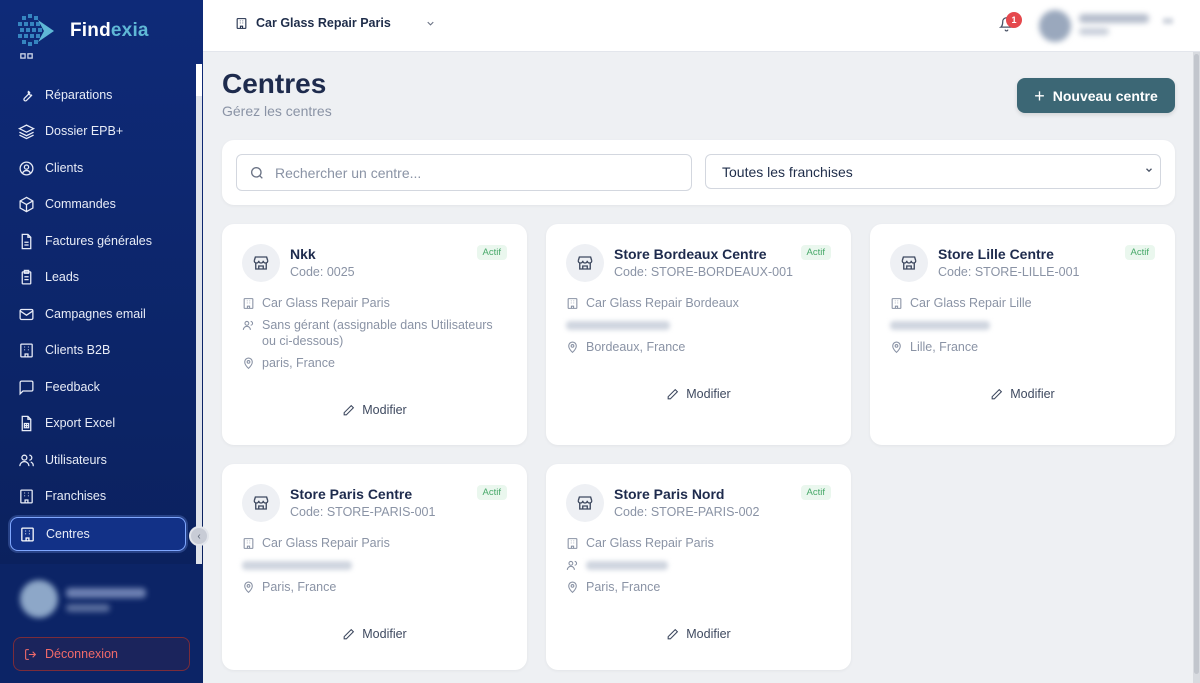 The width and height of the screenshot is (1200, 683). What do you see at coordinates (98, 64) in the screenshot?
I see `sidebar-item-partial` at bounding box center [98, 64].